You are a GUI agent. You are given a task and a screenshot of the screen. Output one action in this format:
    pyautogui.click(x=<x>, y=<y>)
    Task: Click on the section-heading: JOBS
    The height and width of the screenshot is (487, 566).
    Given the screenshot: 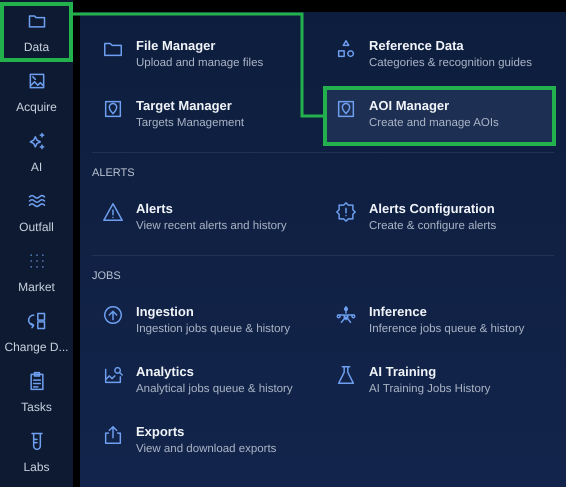 What is the action you would take?
    pyautogui.click(x=107, y=276)
    